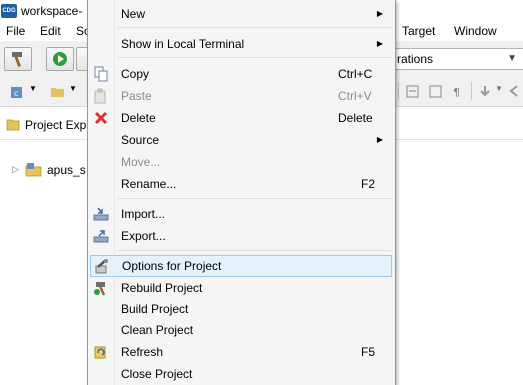 This screenshot has height=385, width=523. I want to click on menu-item-label: Show in Local Terminal, so click(183, 44).